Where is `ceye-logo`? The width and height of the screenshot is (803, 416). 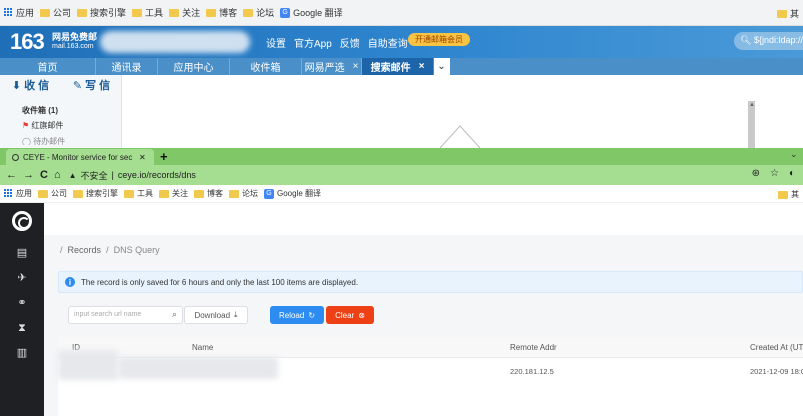 ceye-logo is located at coordinates (22, 221).